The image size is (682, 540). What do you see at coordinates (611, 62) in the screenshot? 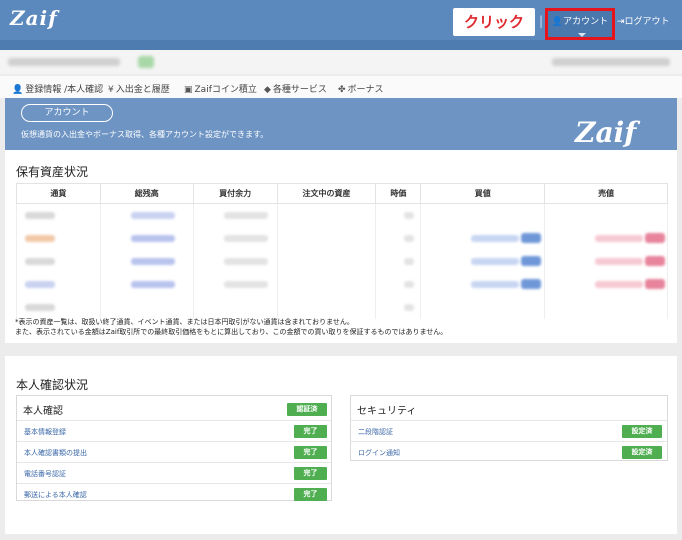
I see `blurred-last-login` at bounding box center [611, 62].